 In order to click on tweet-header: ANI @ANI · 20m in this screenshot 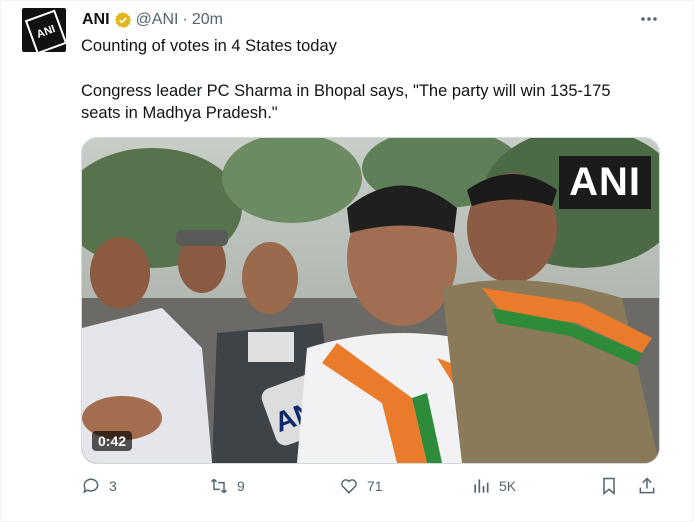, I will do `click(152, 20)`.